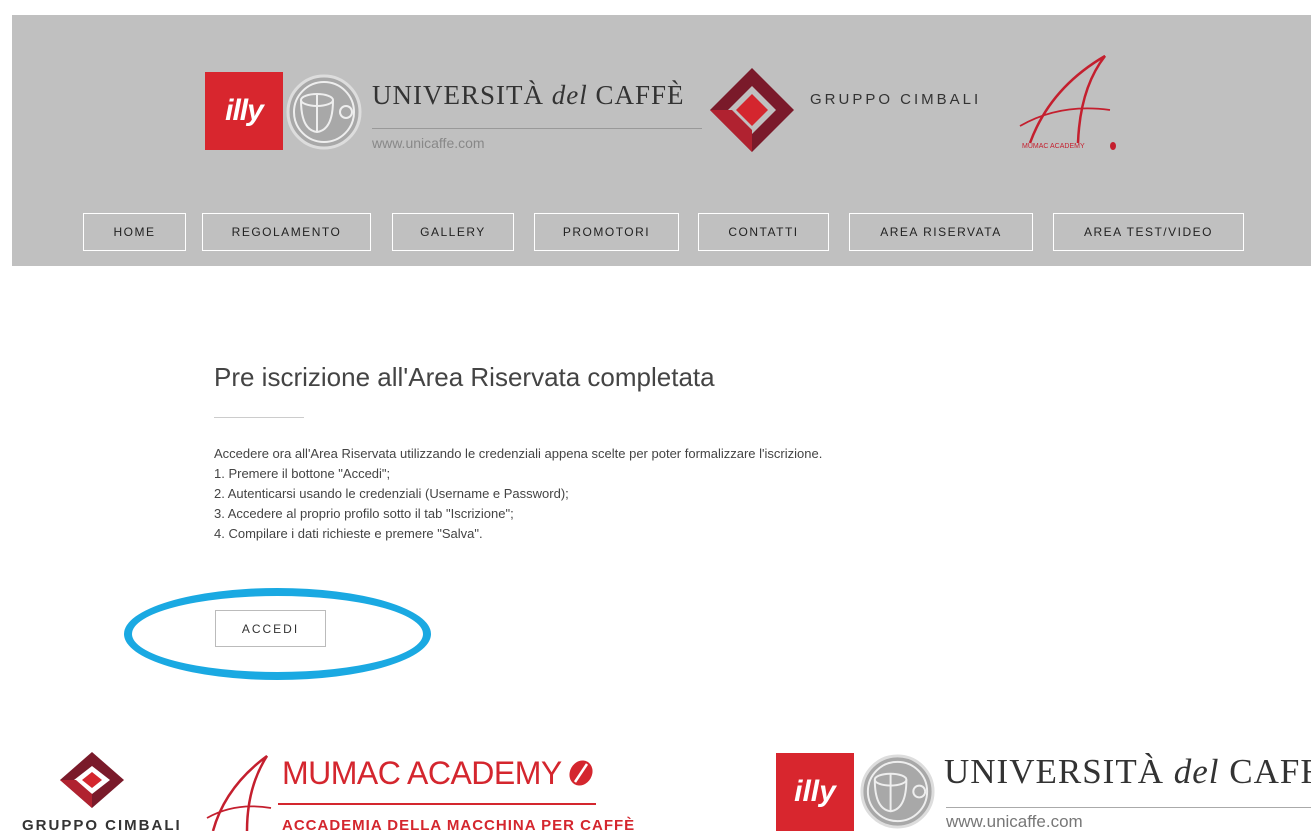  I want to click on nav-regolamento: REGOLAMENTO, so click(286, 232).